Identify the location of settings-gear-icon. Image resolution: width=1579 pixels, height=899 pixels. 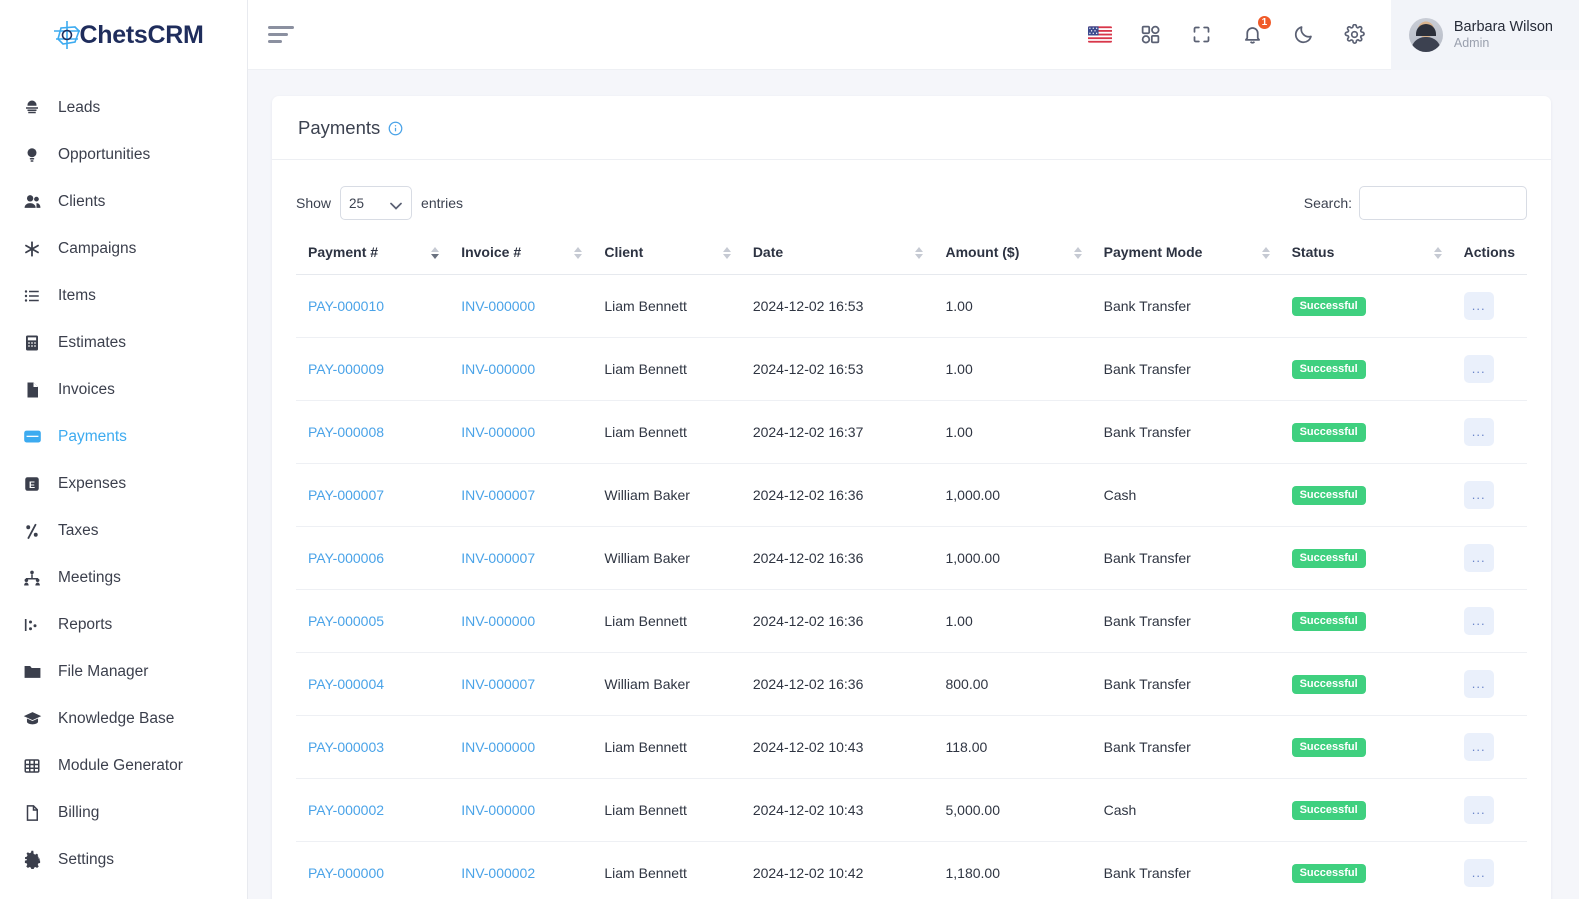
(1355, 35).